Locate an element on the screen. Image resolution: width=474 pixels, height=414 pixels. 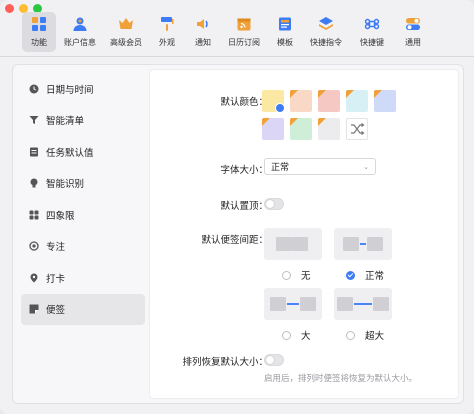
tab-appearance: 外观 is located at coordinates (167, 32).